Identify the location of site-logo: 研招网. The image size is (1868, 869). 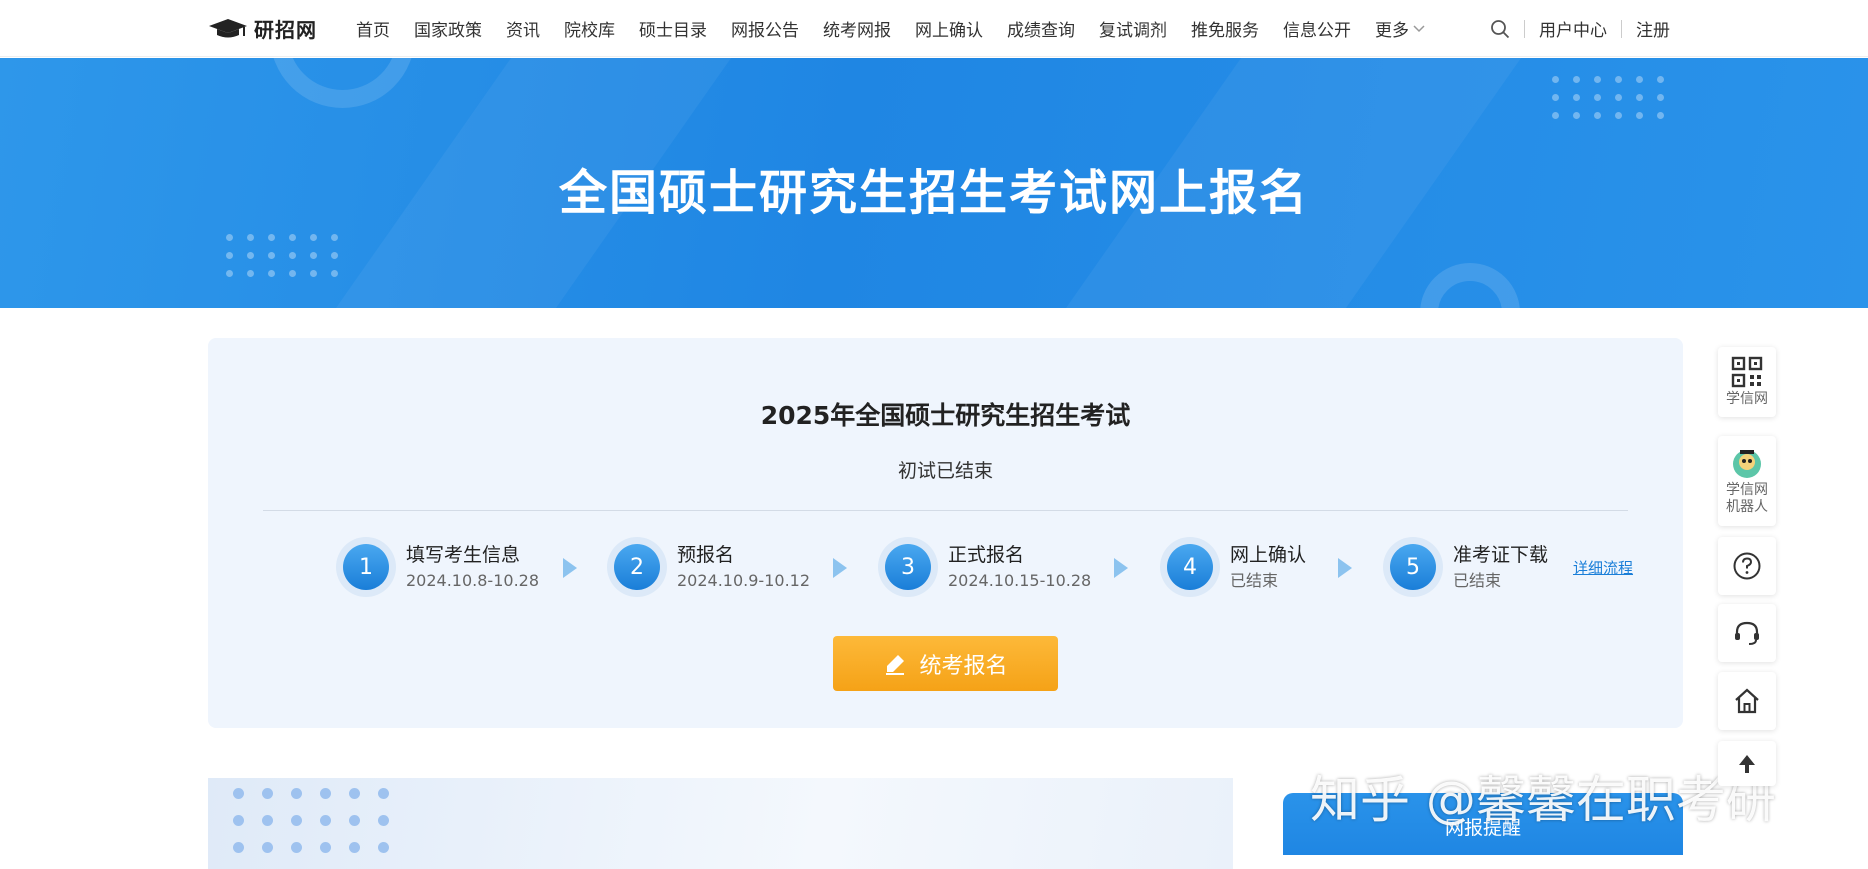
(262, 28).